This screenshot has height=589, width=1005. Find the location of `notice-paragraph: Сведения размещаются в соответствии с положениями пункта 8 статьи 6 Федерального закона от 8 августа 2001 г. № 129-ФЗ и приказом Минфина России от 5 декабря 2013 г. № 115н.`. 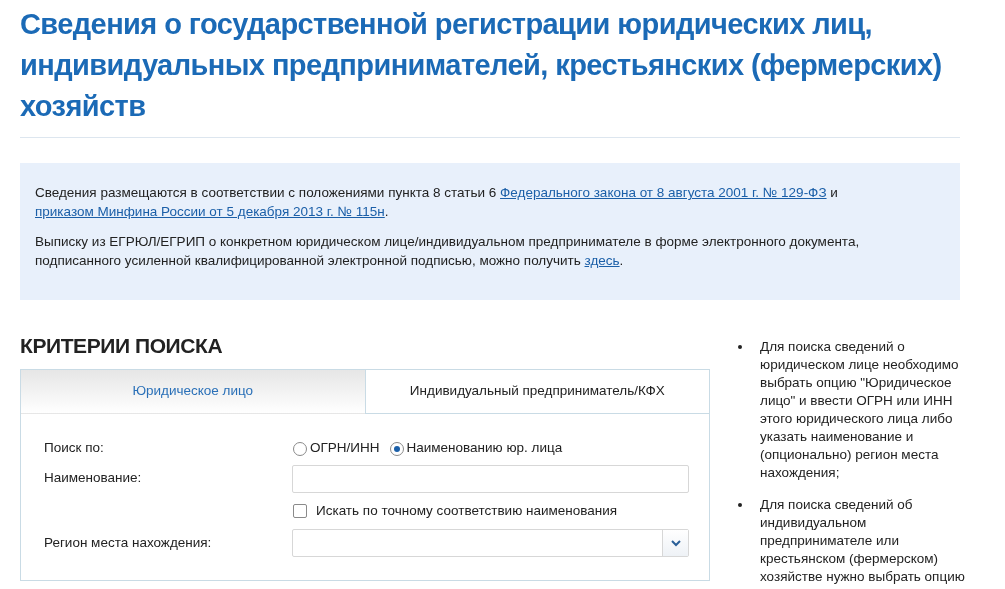

notice-paragraph: Сведения размещаются в соответствии с положениями пункта 8 статьи 6 Федерального закона от 8 августа 2001 г. № 129-ФЗ и приказом Минфина России от 5 декабря 2013 г. № 115н. is located at coordinates (437, 202).